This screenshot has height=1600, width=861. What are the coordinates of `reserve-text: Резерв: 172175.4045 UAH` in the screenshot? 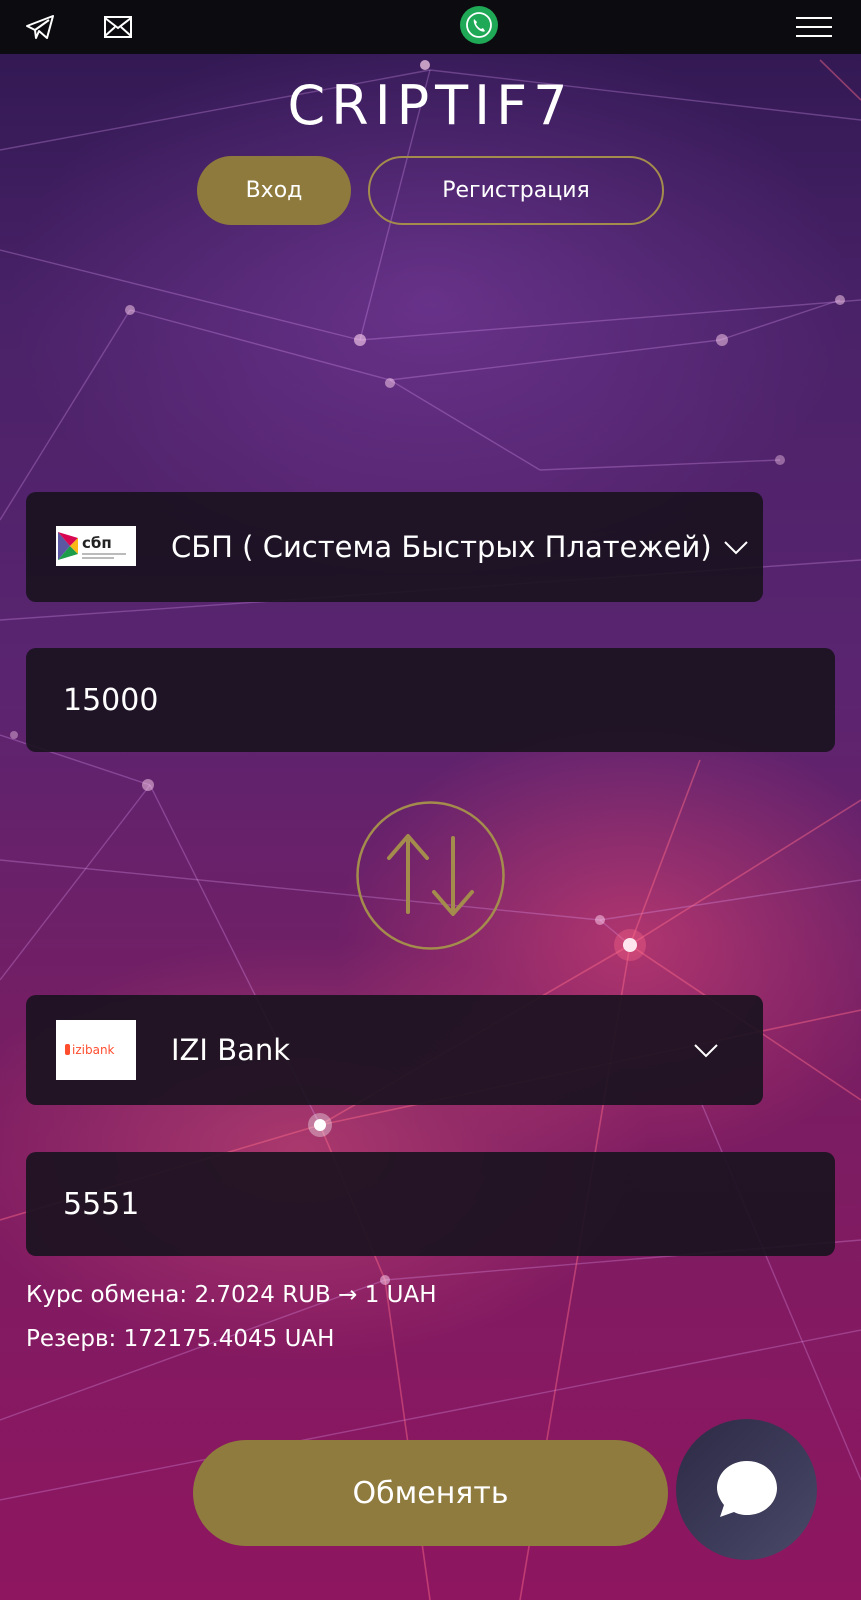 It's located at (180, 1339).